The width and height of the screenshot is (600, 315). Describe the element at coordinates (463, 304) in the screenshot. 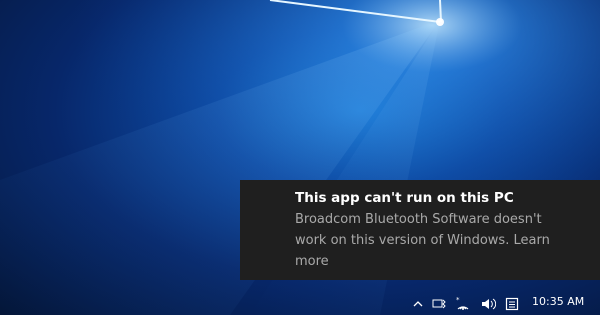

I see `network-icon: *` at that location.